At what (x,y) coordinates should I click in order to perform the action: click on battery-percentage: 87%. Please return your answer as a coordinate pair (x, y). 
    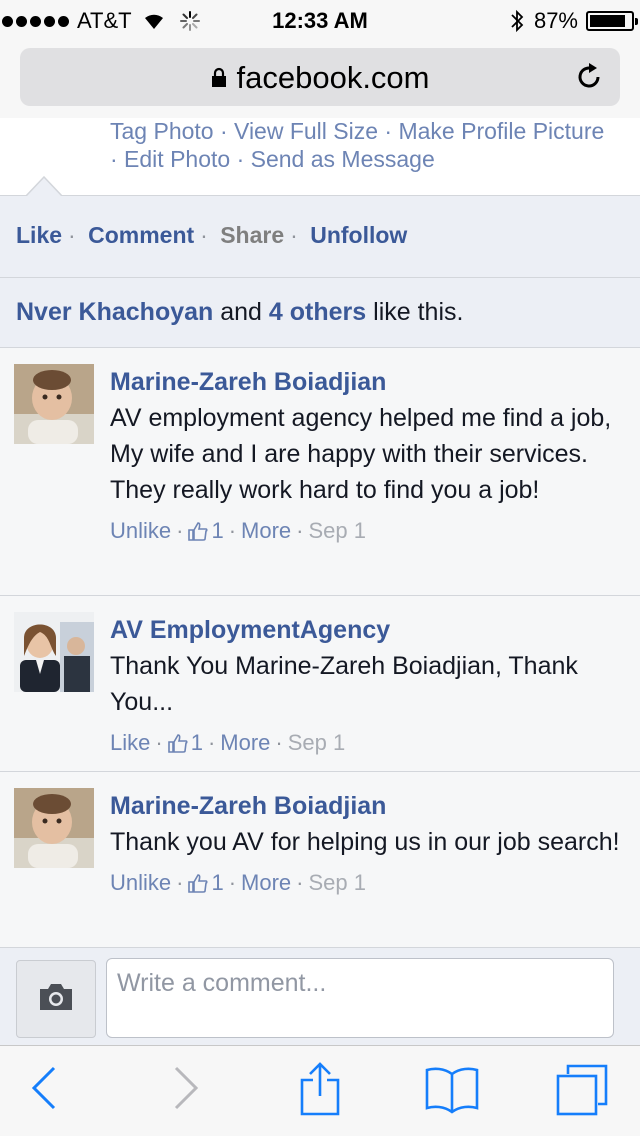
    Looking at the image, I should click on (555, 20).